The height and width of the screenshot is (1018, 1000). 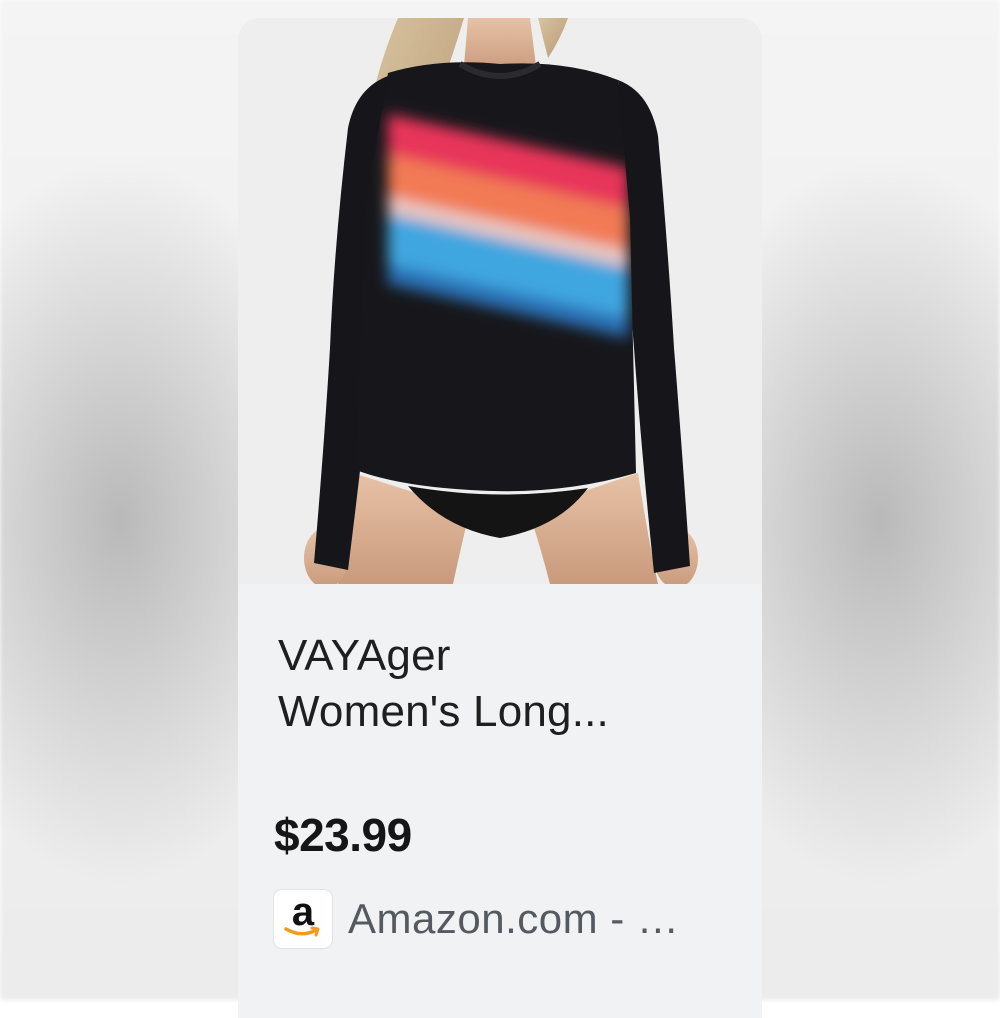 What do you see at coordinates (302, 931) in the screenshot?
I see `amazon-smile-icon` at bounding box center [302, 931].